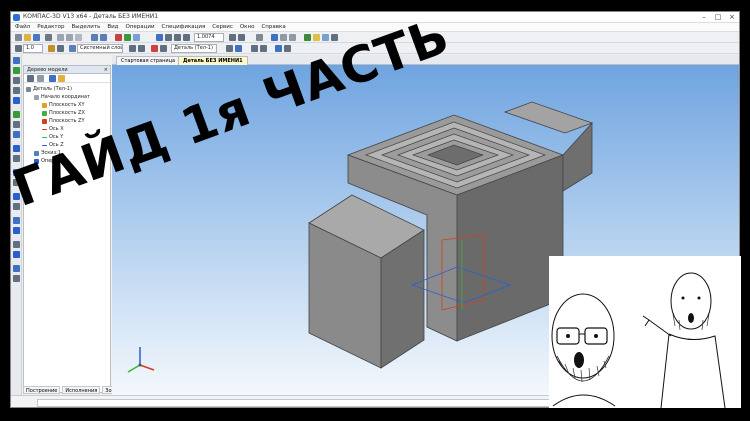 The height and width of the screenshot is (421, 750). What do you see at coordinates (16, 278) in the screenshot?
I see `tool-d-icon` at bounding box center [16, 278].